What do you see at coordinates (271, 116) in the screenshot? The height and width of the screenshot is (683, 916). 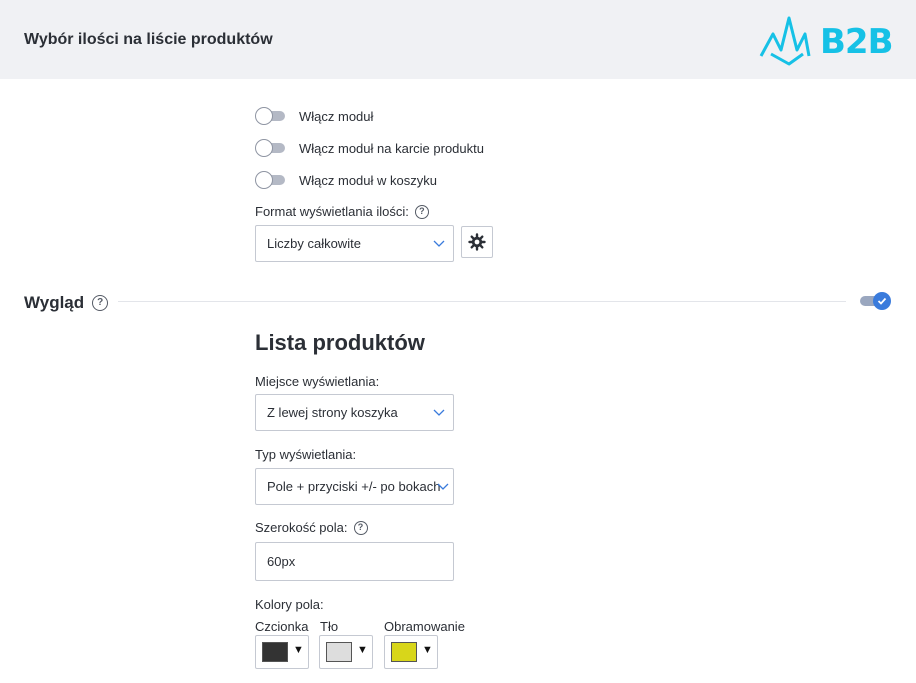 I see `toggle-enable-module` at bounding box center [271, 116].